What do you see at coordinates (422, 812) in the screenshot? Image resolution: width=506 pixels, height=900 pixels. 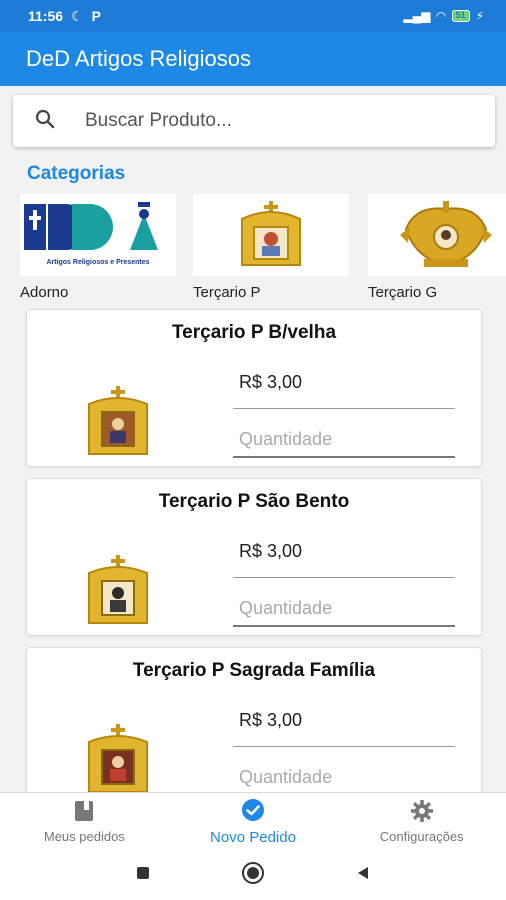 I see `gear-icon` at bounding box center [422, 812].